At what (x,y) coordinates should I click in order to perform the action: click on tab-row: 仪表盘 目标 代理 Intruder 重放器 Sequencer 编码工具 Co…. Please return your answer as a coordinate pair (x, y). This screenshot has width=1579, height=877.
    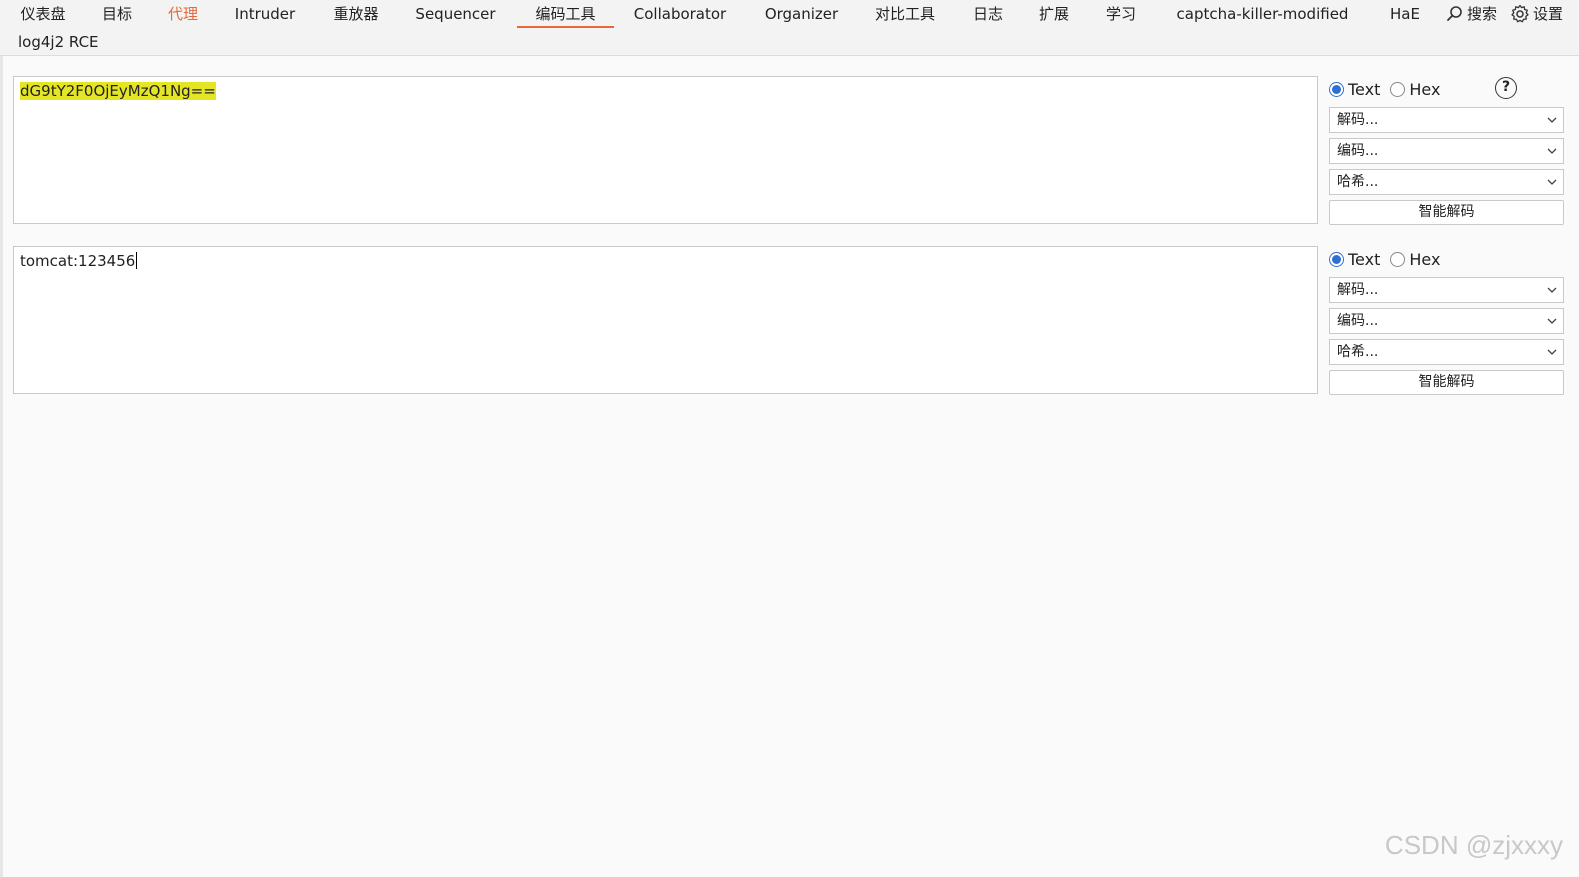
    Looking at the image, I should click on (789, 14).